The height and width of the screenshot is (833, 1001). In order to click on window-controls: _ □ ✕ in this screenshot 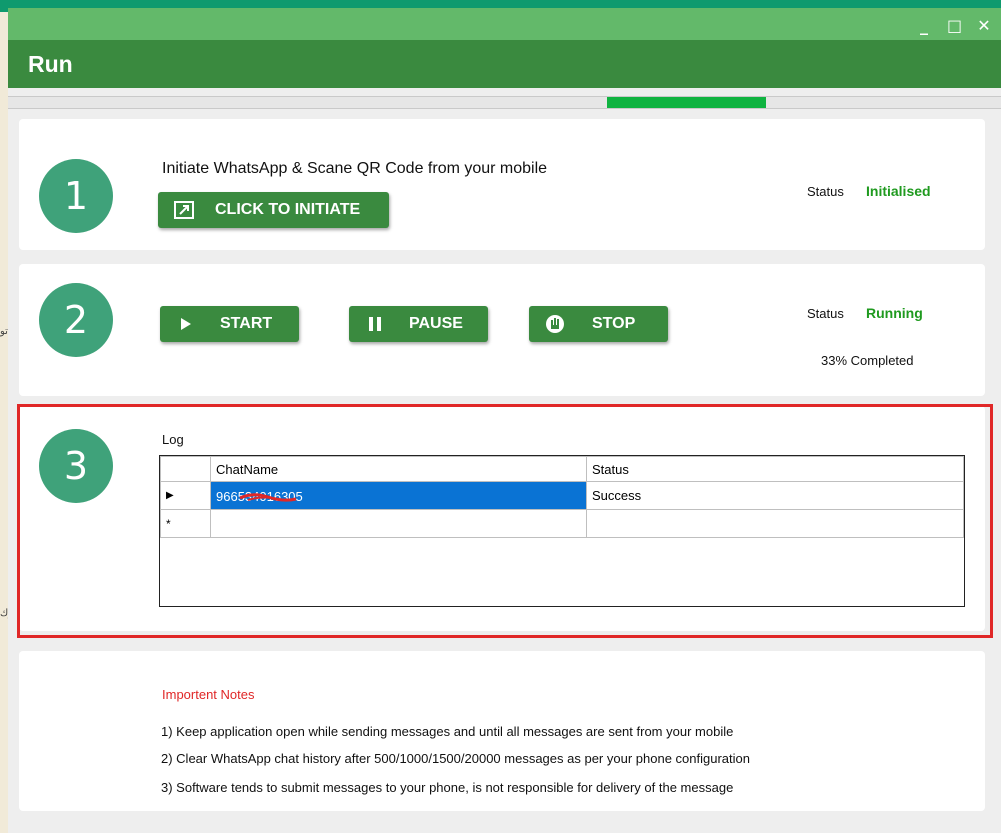, I will do `click(954, 25)`.